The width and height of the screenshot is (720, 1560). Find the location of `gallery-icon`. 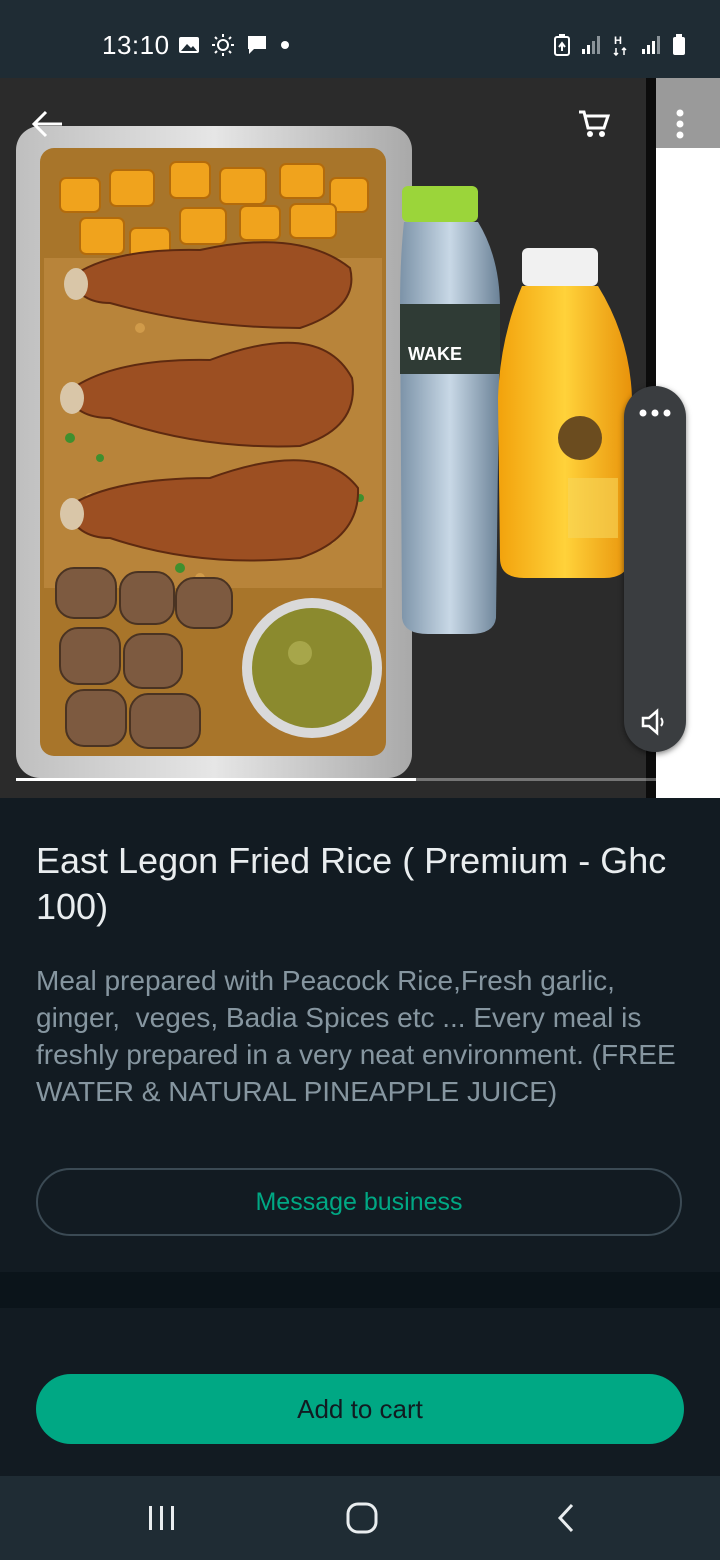

gallery-icon is located at coordinates (189, 45).